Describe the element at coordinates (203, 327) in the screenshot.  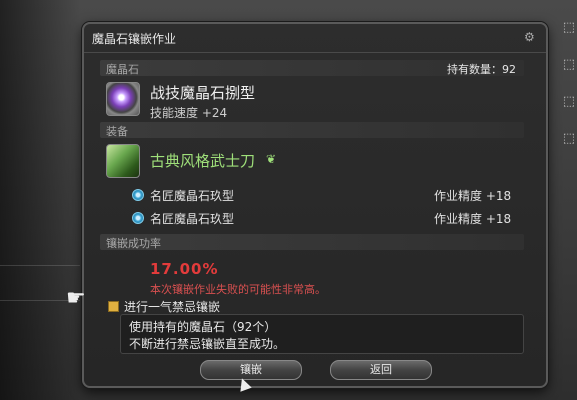
I see `description-line: 使用持有的魔晶石（92个）` at that location.